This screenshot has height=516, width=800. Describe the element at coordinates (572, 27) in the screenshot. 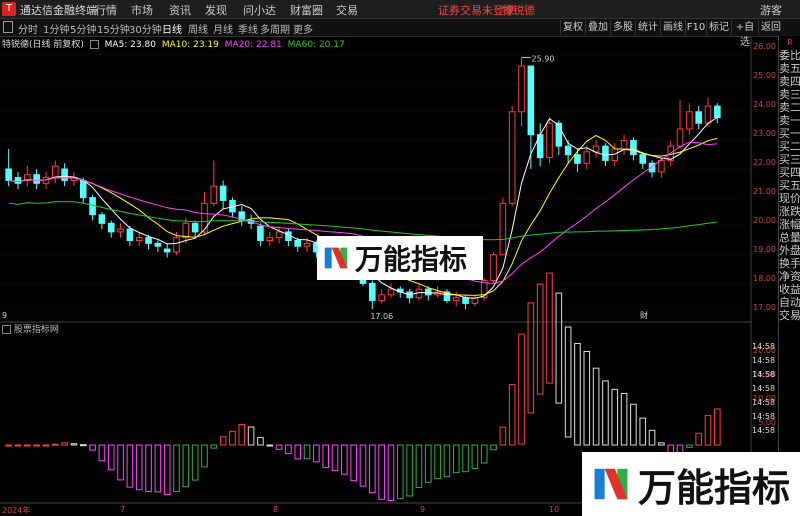

I see `fuquan-button: 复权` at that location.